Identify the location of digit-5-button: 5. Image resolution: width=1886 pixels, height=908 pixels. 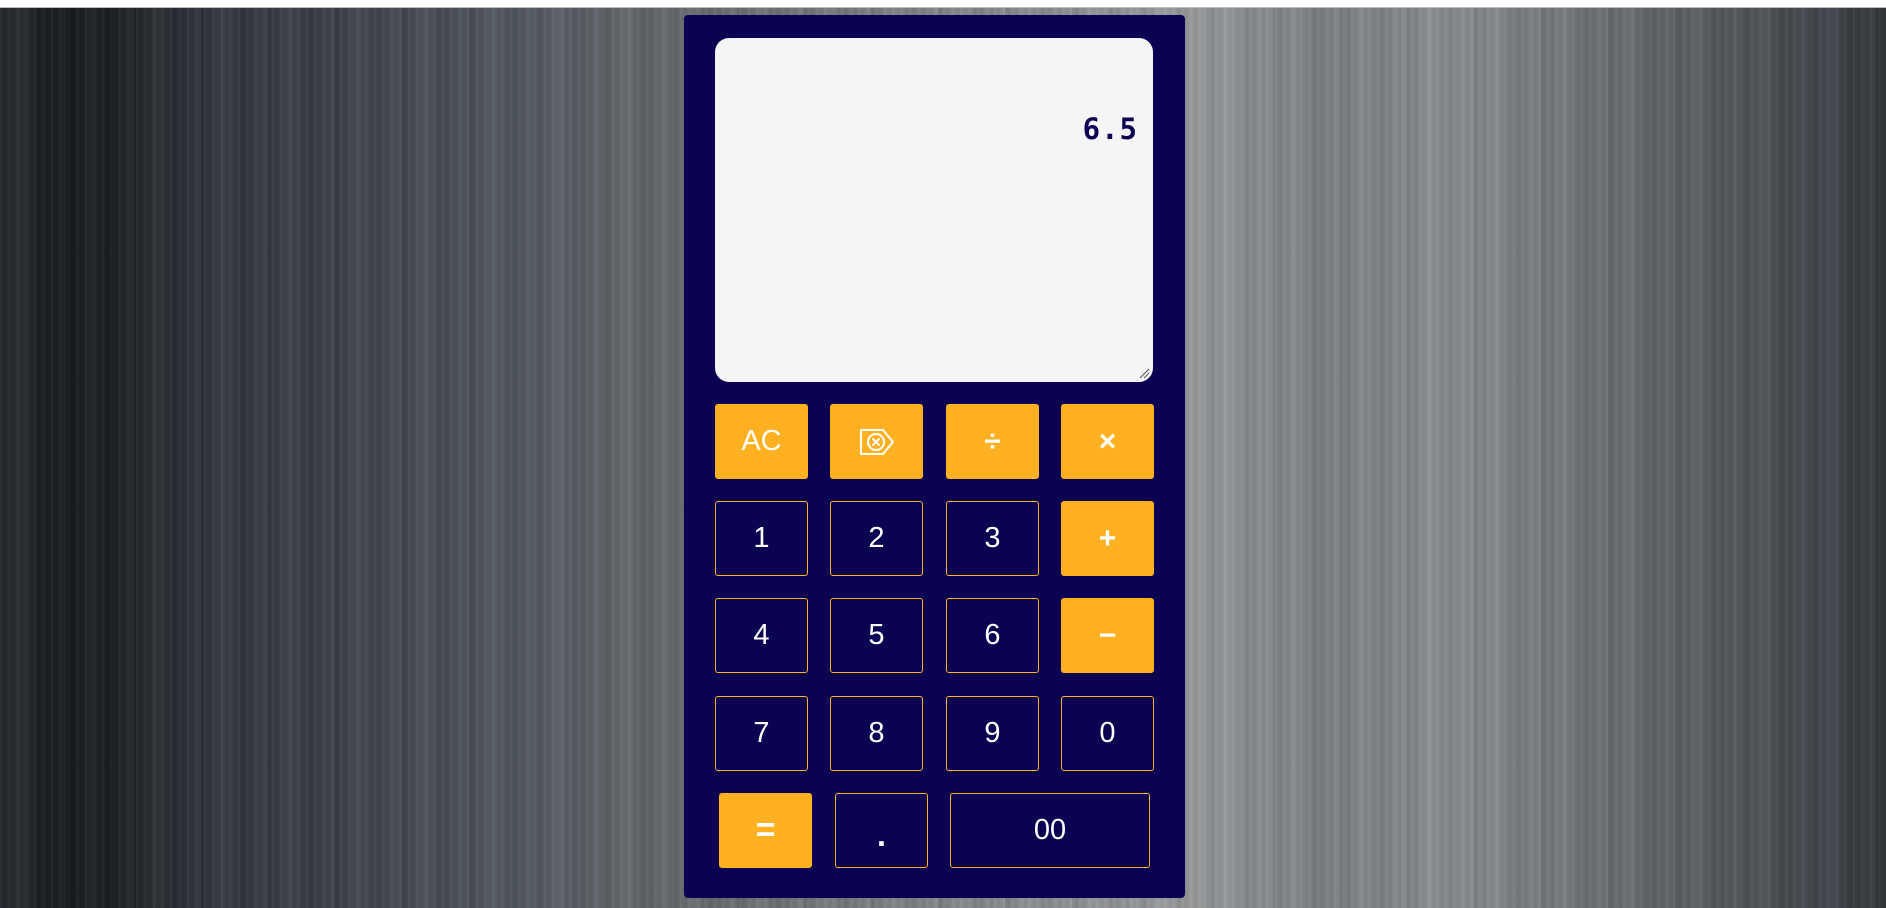
(876, 635).